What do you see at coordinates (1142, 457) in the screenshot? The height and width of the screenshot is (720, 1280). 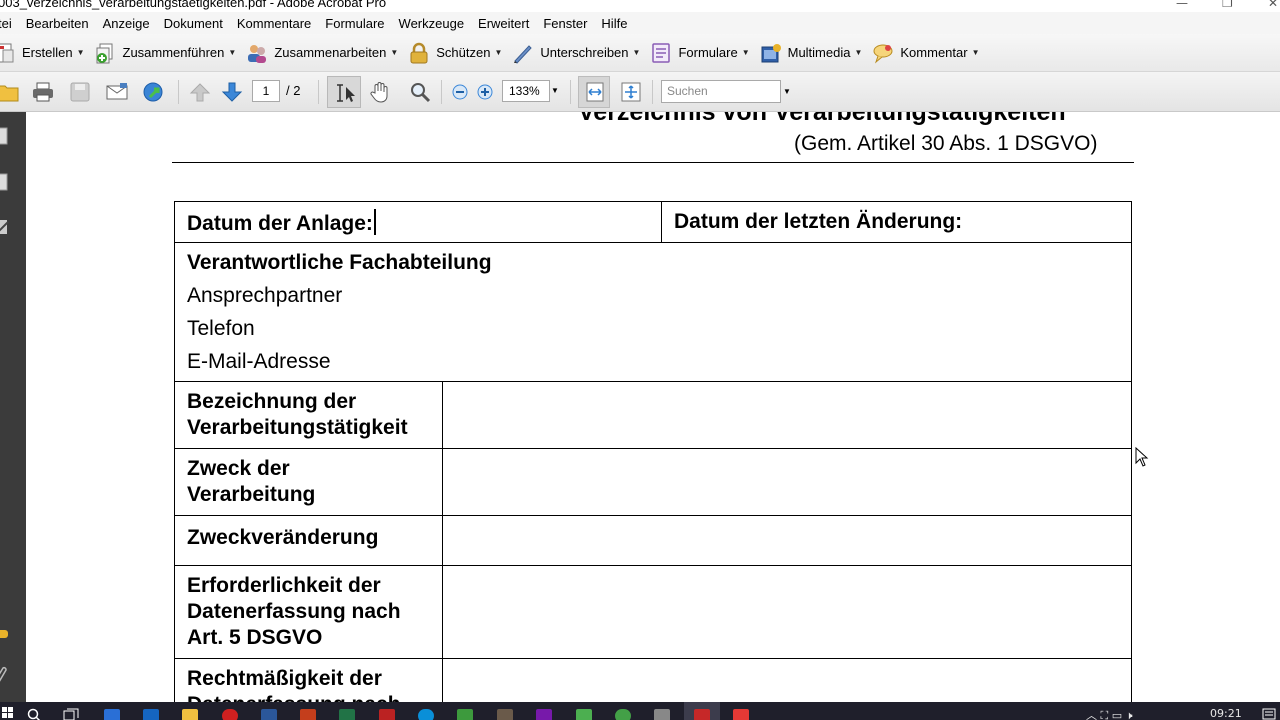 I see `mouse-pointer-icon` at bounding box center [1142, 457].